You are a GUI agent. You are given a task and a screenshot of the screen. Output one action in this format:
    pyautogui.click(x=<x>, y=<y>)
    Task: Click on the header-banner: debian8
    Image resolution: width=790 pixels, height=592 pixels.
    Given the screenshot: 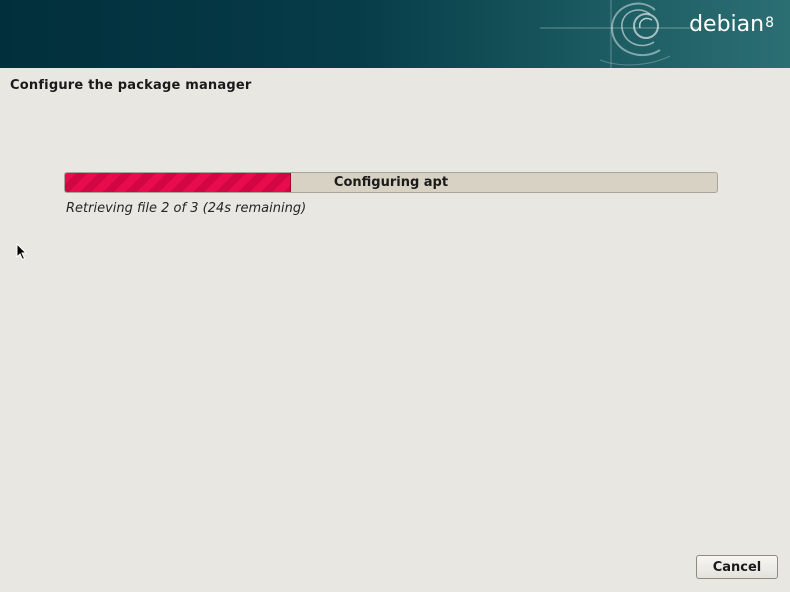 What is the action you would take?
    pyautogui.click(x=395, y=34)
    